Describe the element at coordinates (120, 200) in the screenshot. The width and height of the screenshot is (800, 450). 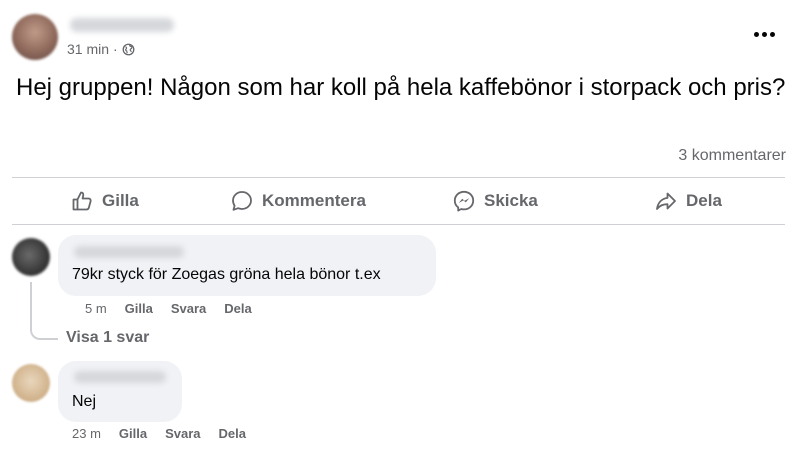
I see `like-label: Gilla` at that location.